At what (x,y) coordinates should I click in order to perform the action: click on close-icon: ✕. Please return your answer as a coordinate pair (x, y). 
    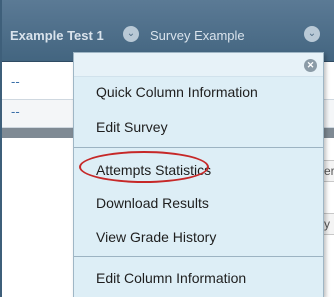
    Looking at the image, I should click on (310, 65).